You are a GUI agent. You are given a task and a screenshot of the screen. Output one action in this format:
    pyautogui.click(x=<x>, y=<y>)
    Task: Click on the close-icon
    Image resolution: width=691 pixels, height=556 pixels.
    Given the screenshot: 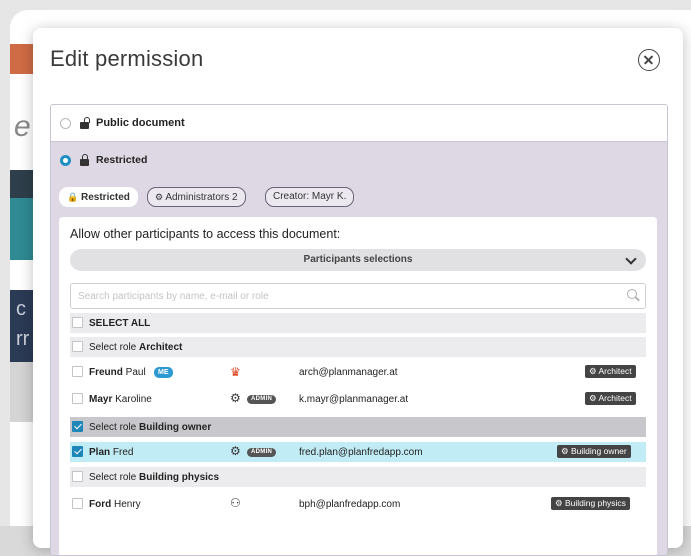 What is the action you would take?
    pyautogui.click(x=649, y=60)
    